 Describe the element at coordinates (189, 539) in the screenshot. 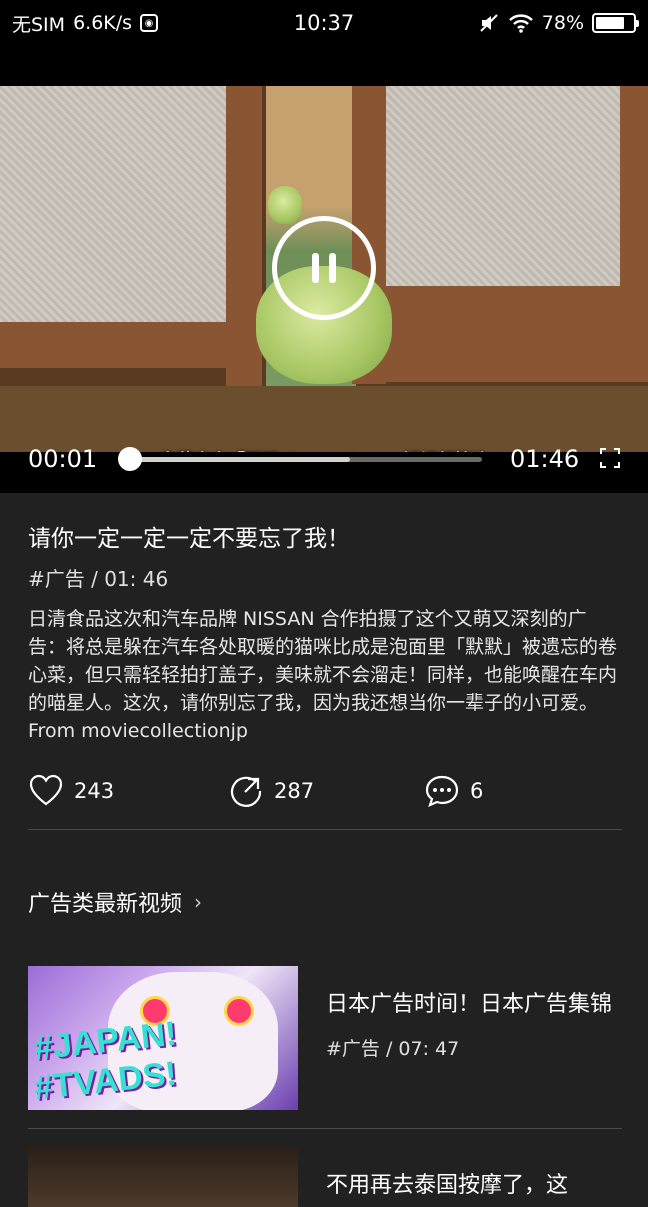

I see `video-title: 请你一定一定一定不要忘了我！` at that location.